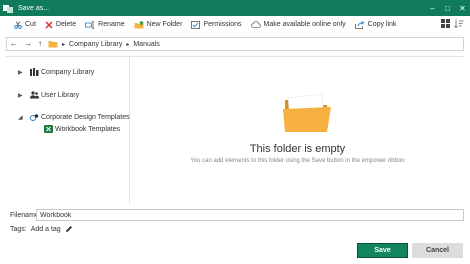  Describe the element at coordinates (111, 24) in the screenshot. I see `rename-label: Rename` at that location.